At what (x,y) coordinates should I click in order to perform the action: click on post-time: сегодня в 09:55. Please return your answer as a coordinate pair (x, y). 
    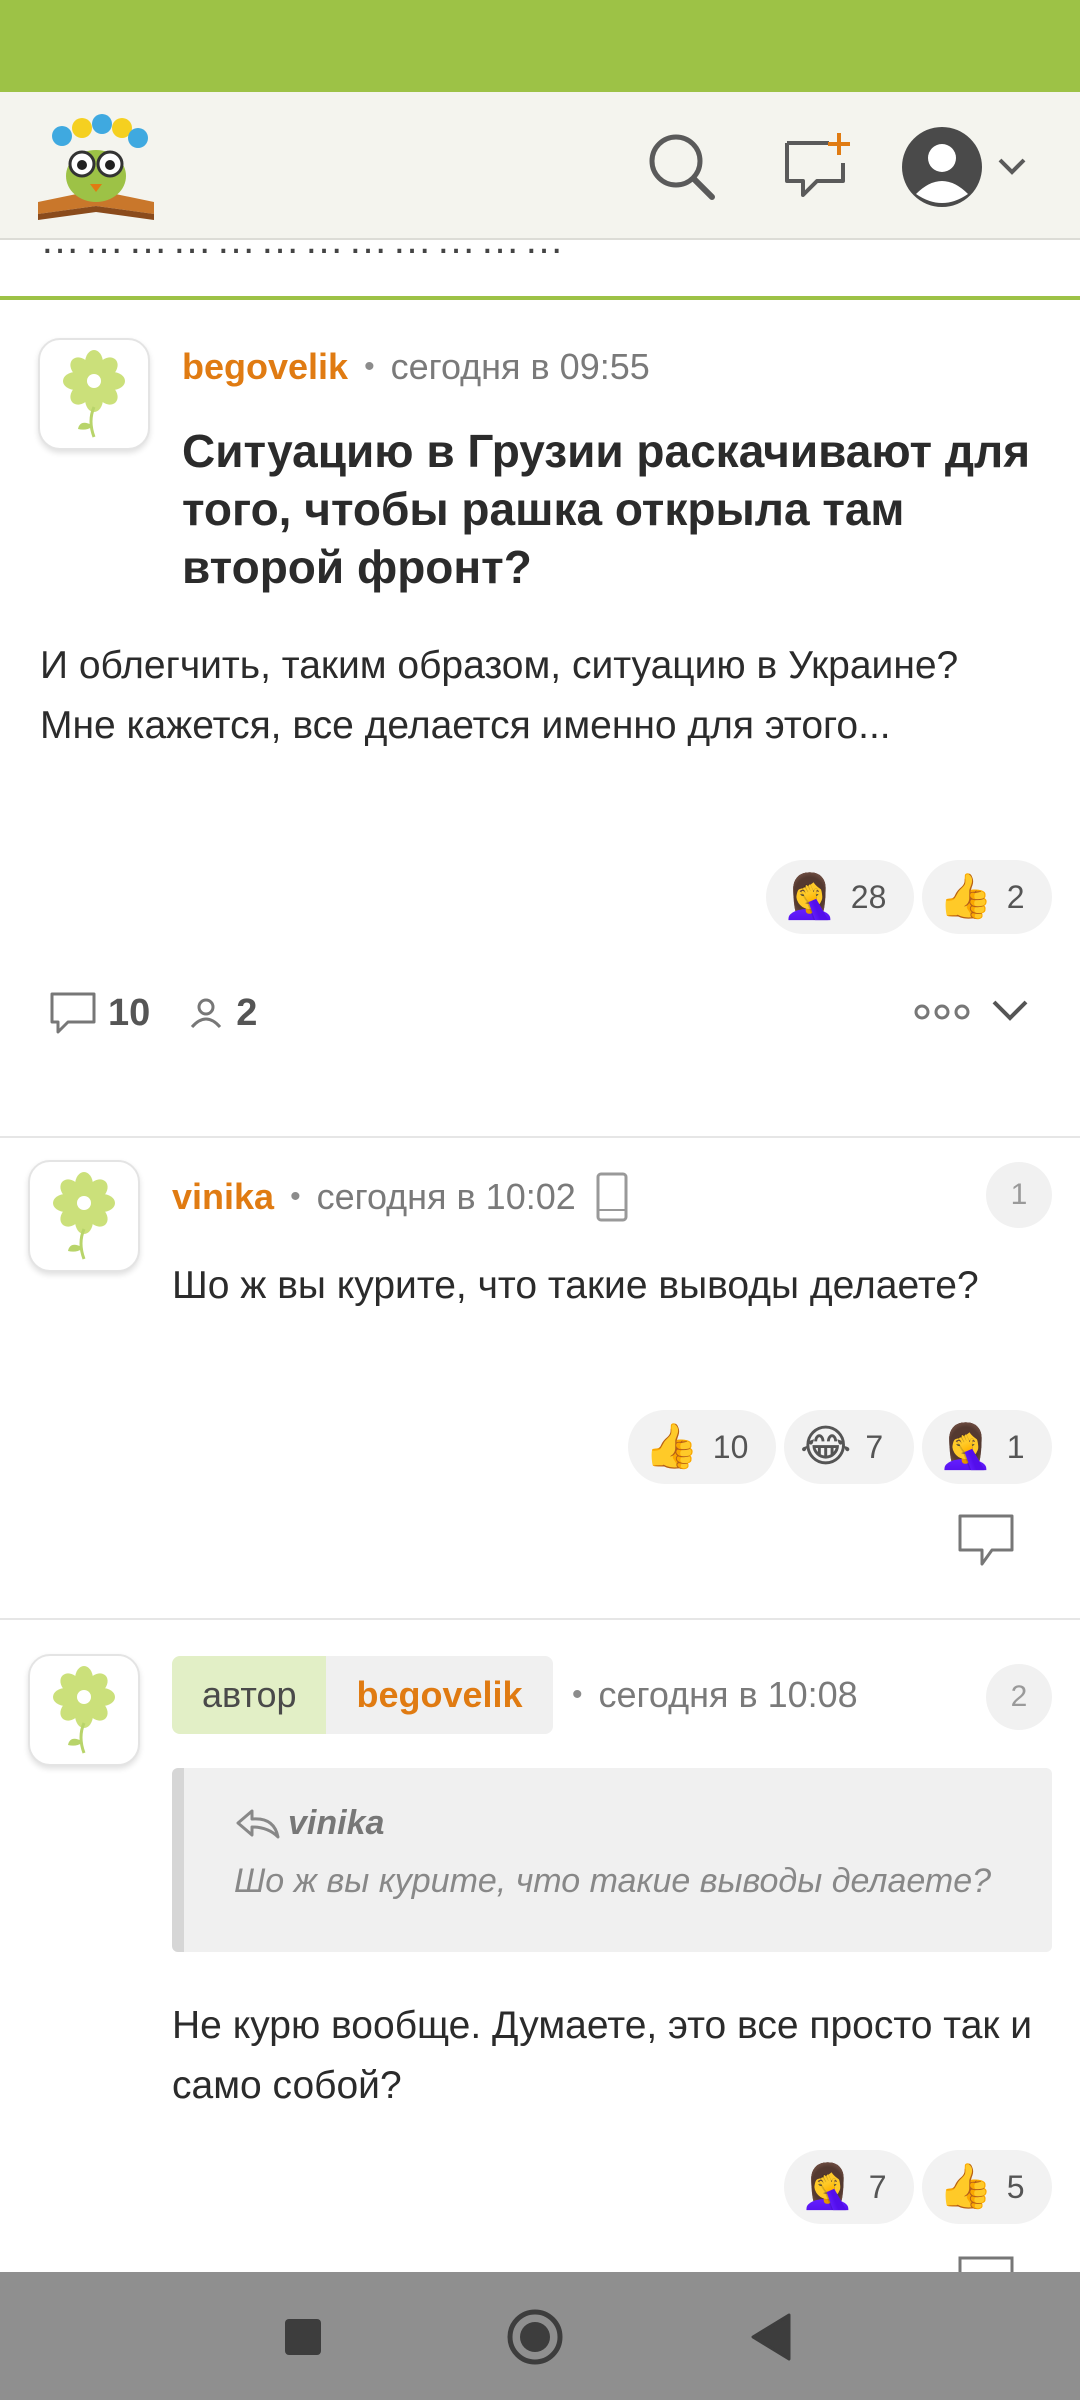
    Looking at the image, I should click on (520, 366).